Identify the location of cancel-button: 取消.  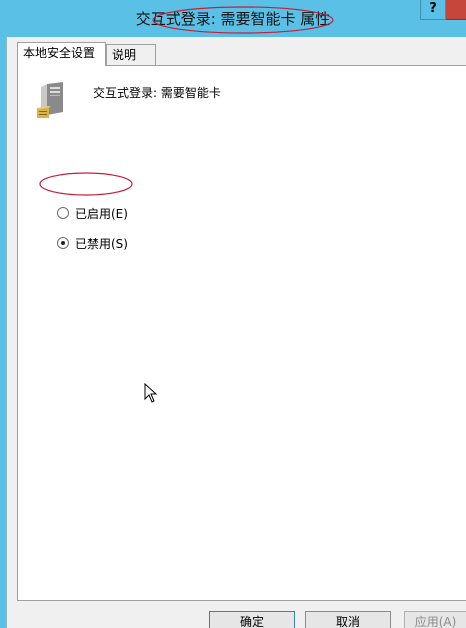
(348, 619).